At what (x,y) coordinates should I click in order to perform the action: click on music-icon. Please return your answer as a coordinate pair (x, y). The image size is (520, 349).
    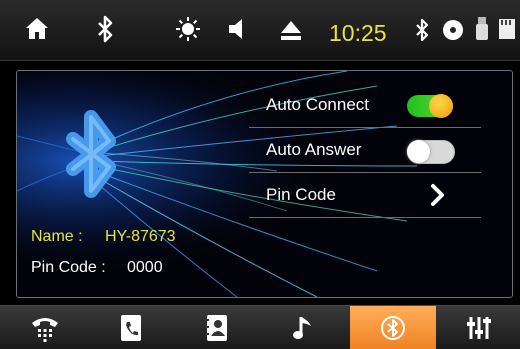
    Looking at the image, I should click on (302, 327).